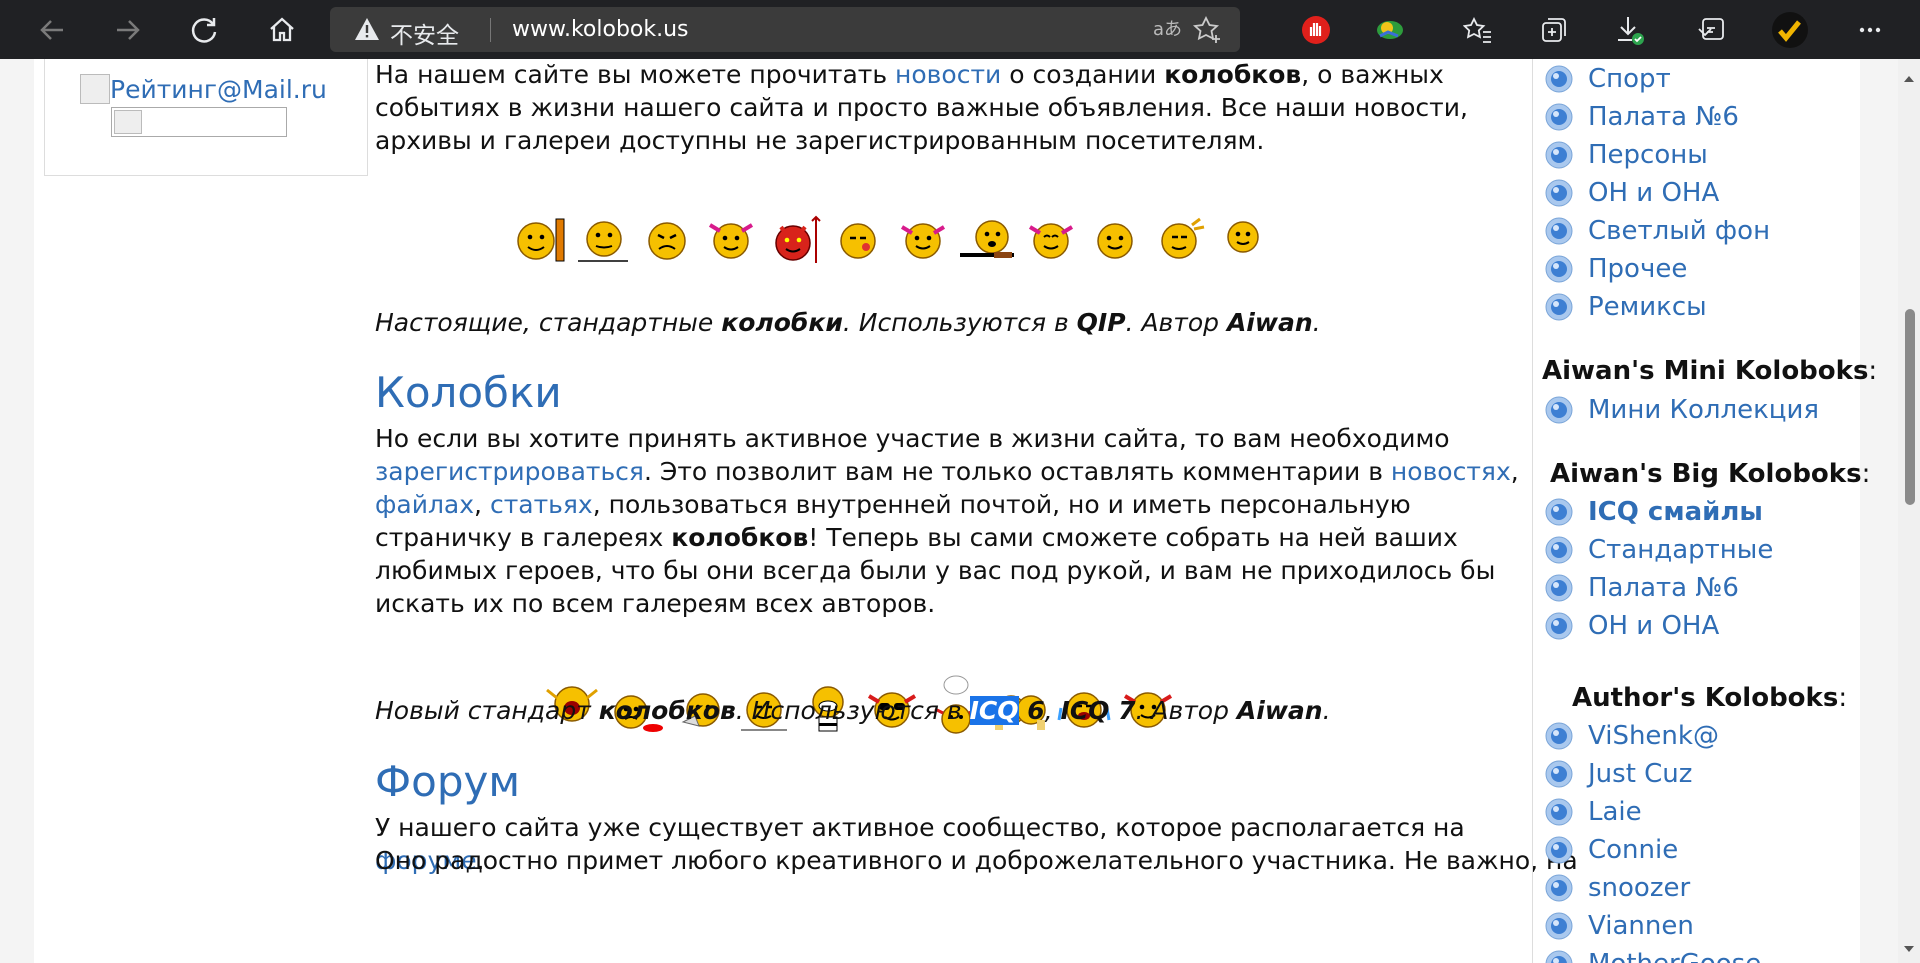  What do you see at coordinates (1663, 117) in the screenshot?
I see `sidebar-link-label: Палата №6` at bounding box center [1663, 117].